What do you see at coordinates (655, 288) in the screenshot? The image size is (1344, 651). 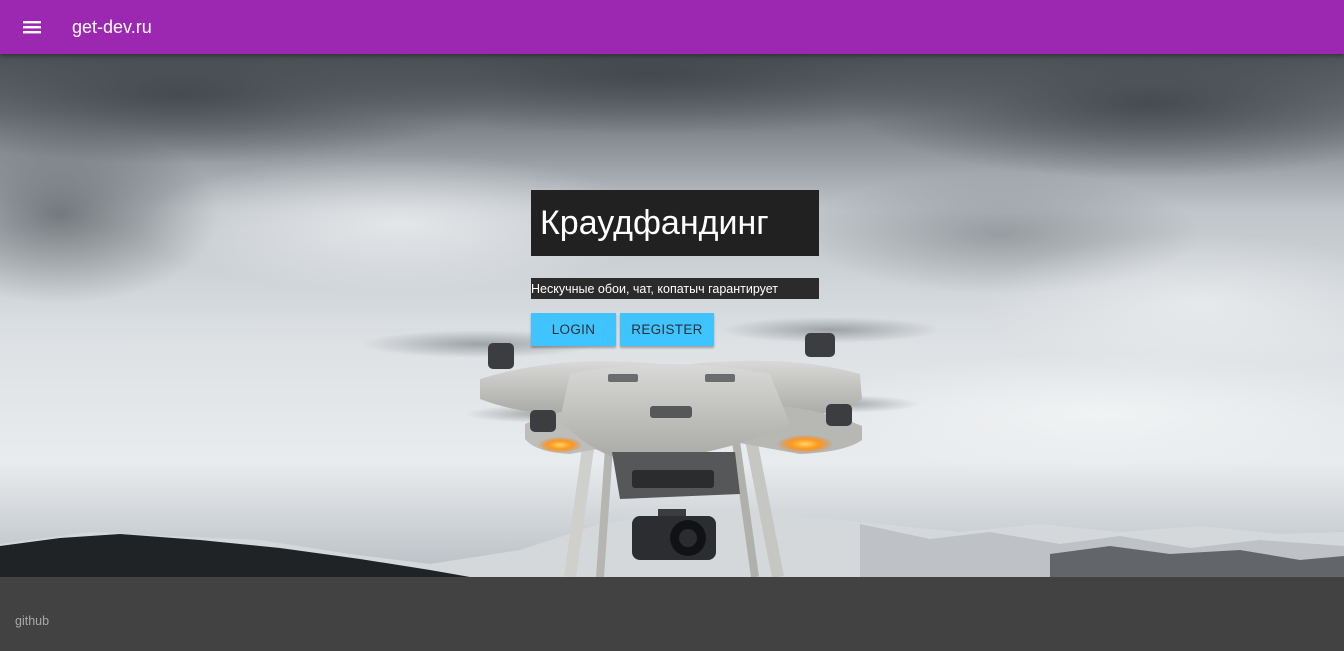 I see `hero-subtitle: Нескучные обои, чат, копатыч гарантирует` at bounding box center [655, 288].